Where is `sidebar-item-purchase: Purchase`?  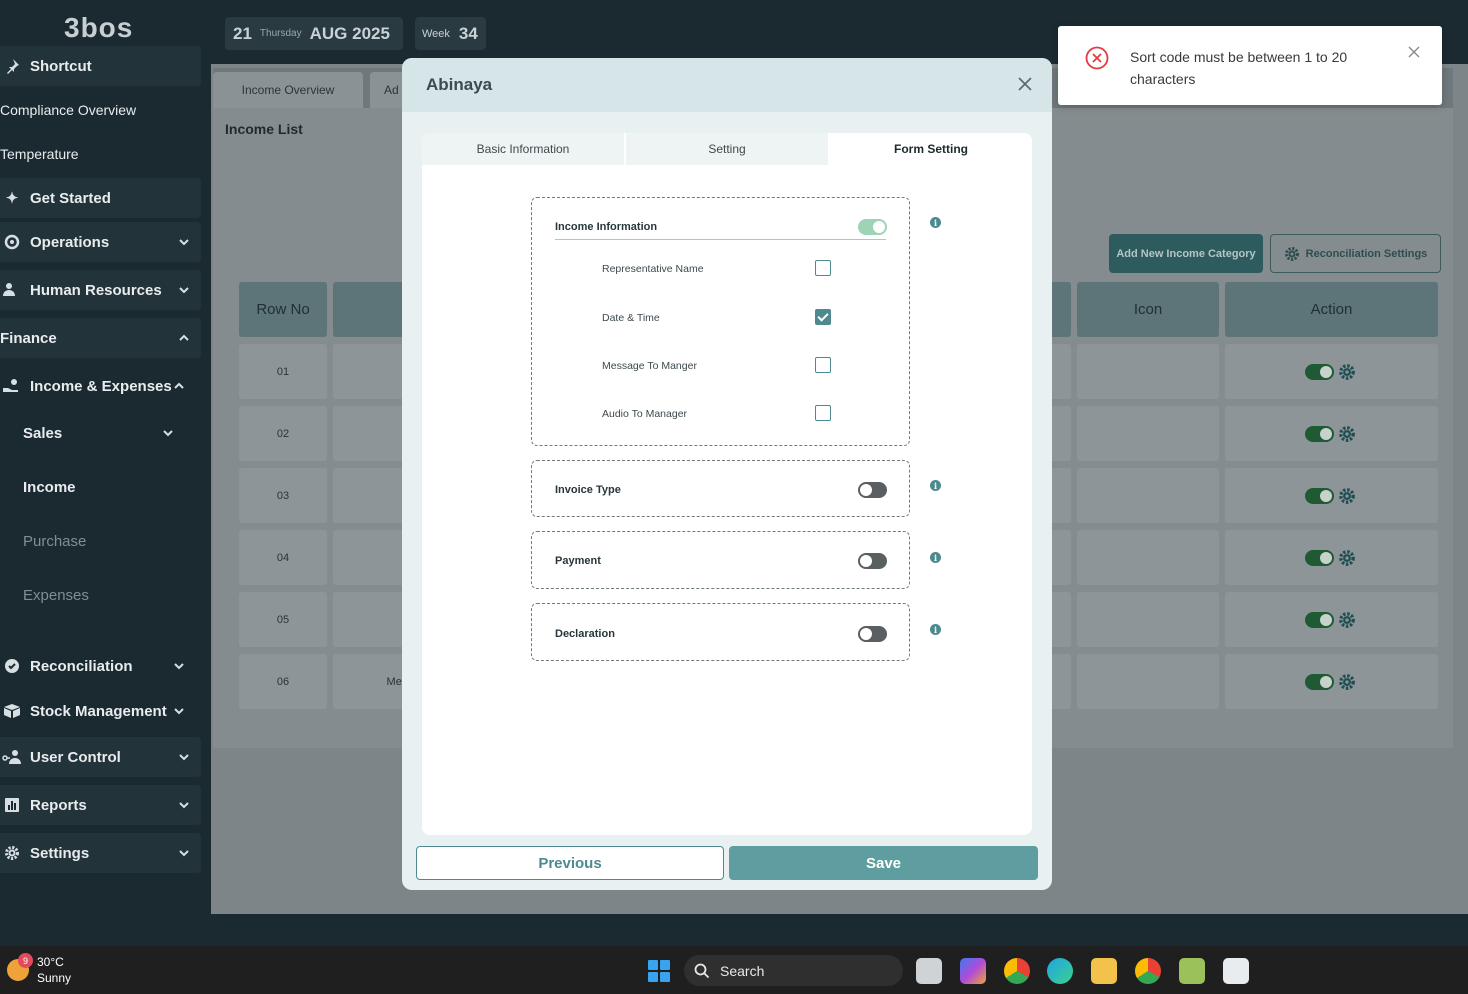 sidebar-item-purchase: Purchase is located at coordinates (54, 541).